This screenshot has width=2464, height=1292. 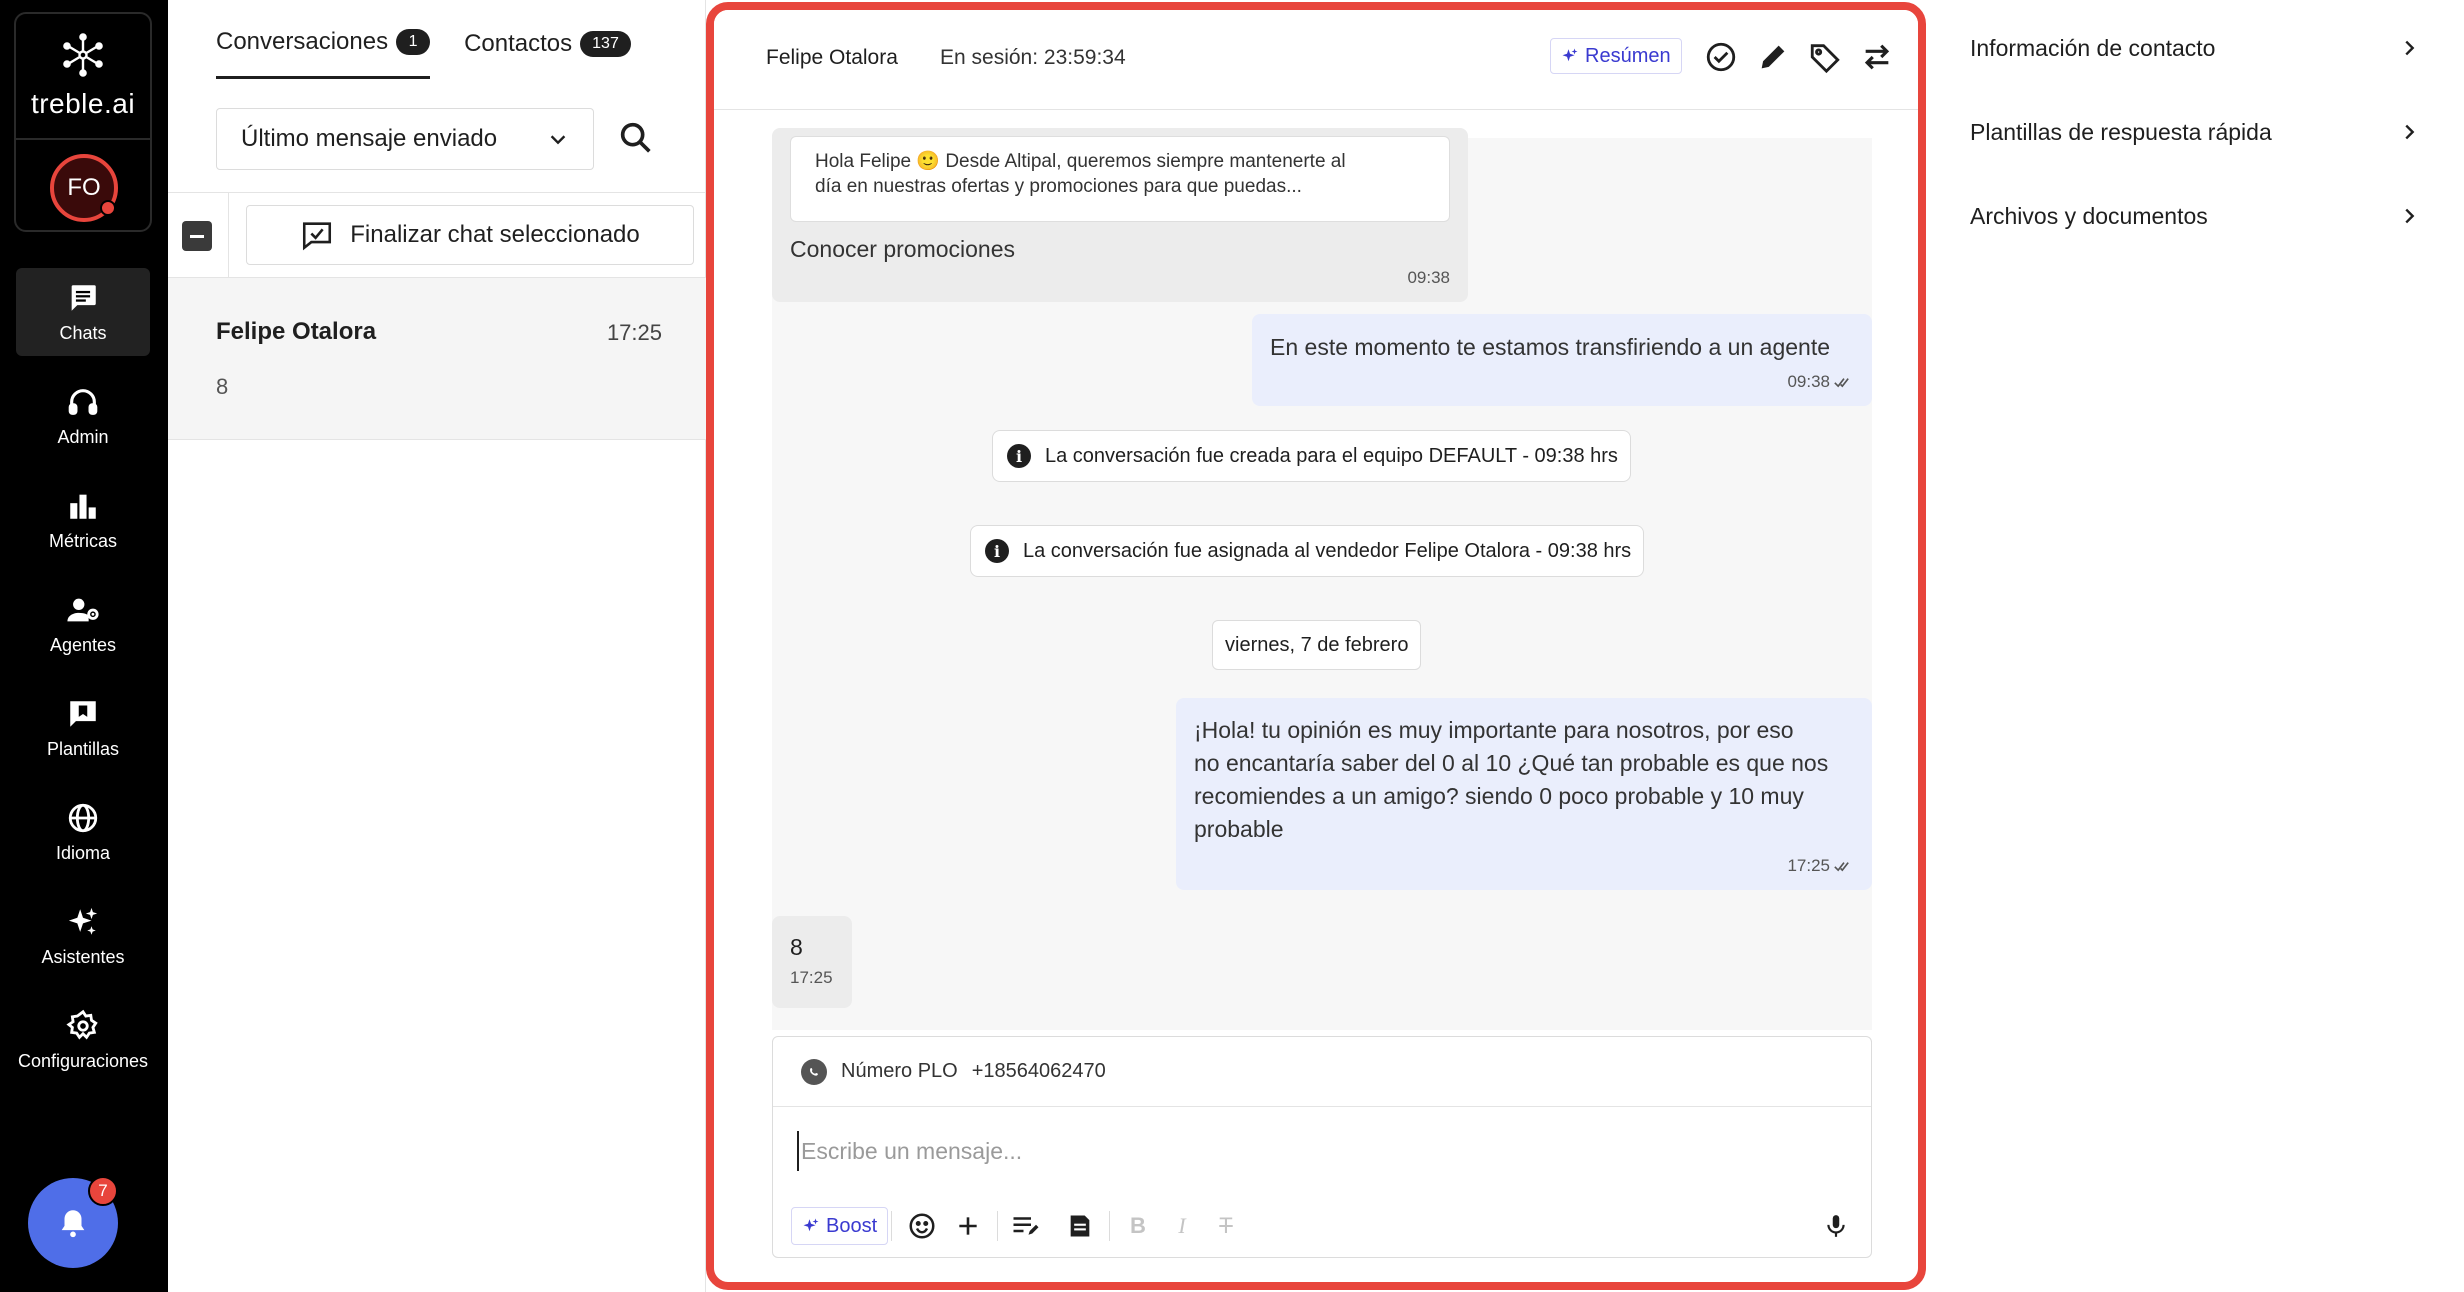 I want to click on template-button, so click(x=1080, y=1226).